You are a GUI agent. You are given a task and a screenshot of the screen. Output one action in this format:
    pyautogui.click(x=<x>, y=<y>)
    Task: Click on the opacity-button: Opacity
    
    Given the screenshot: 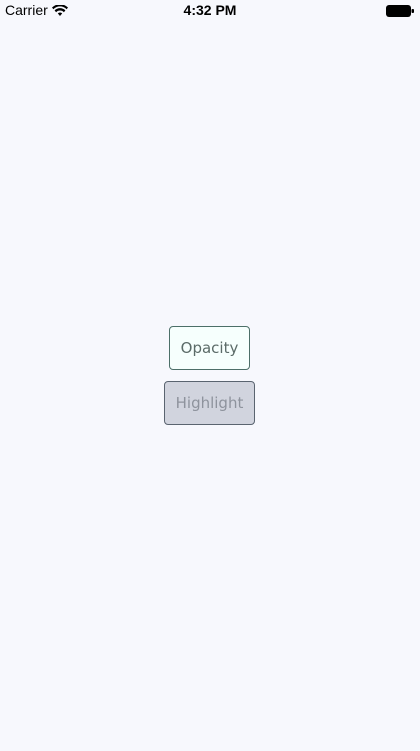 What is the action you would take?
    pyautogui.click(x=209, y=348)
    